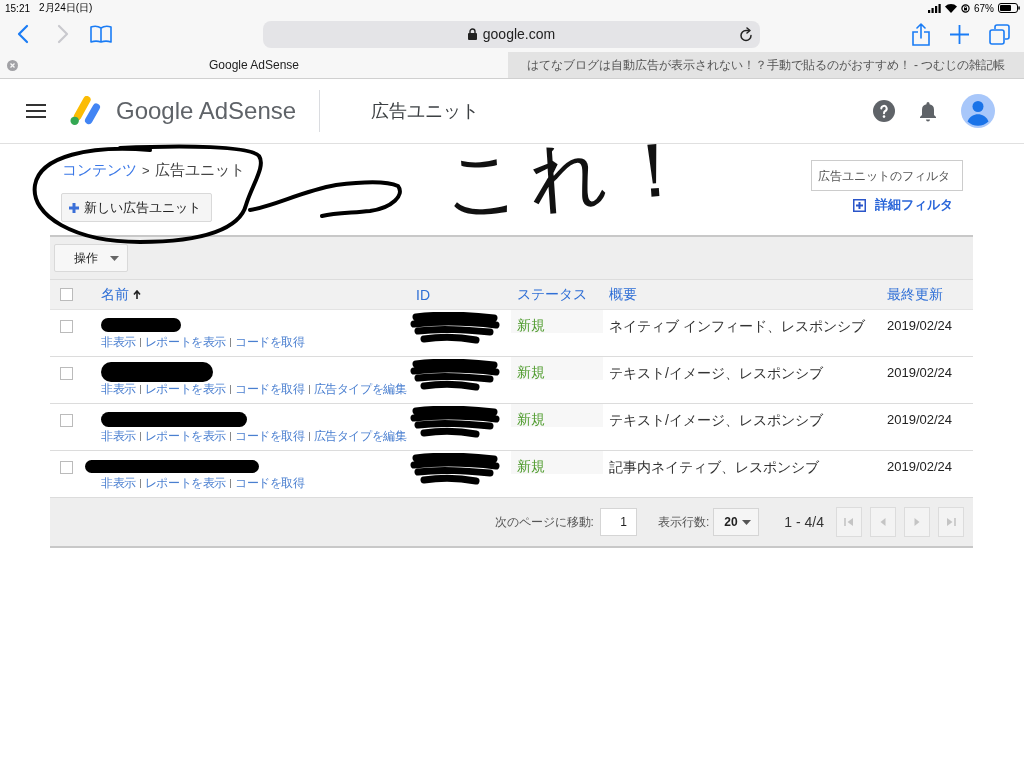 This screenshot has width=1024, height=768. I want to click on notifications-button, so click(928, 111).